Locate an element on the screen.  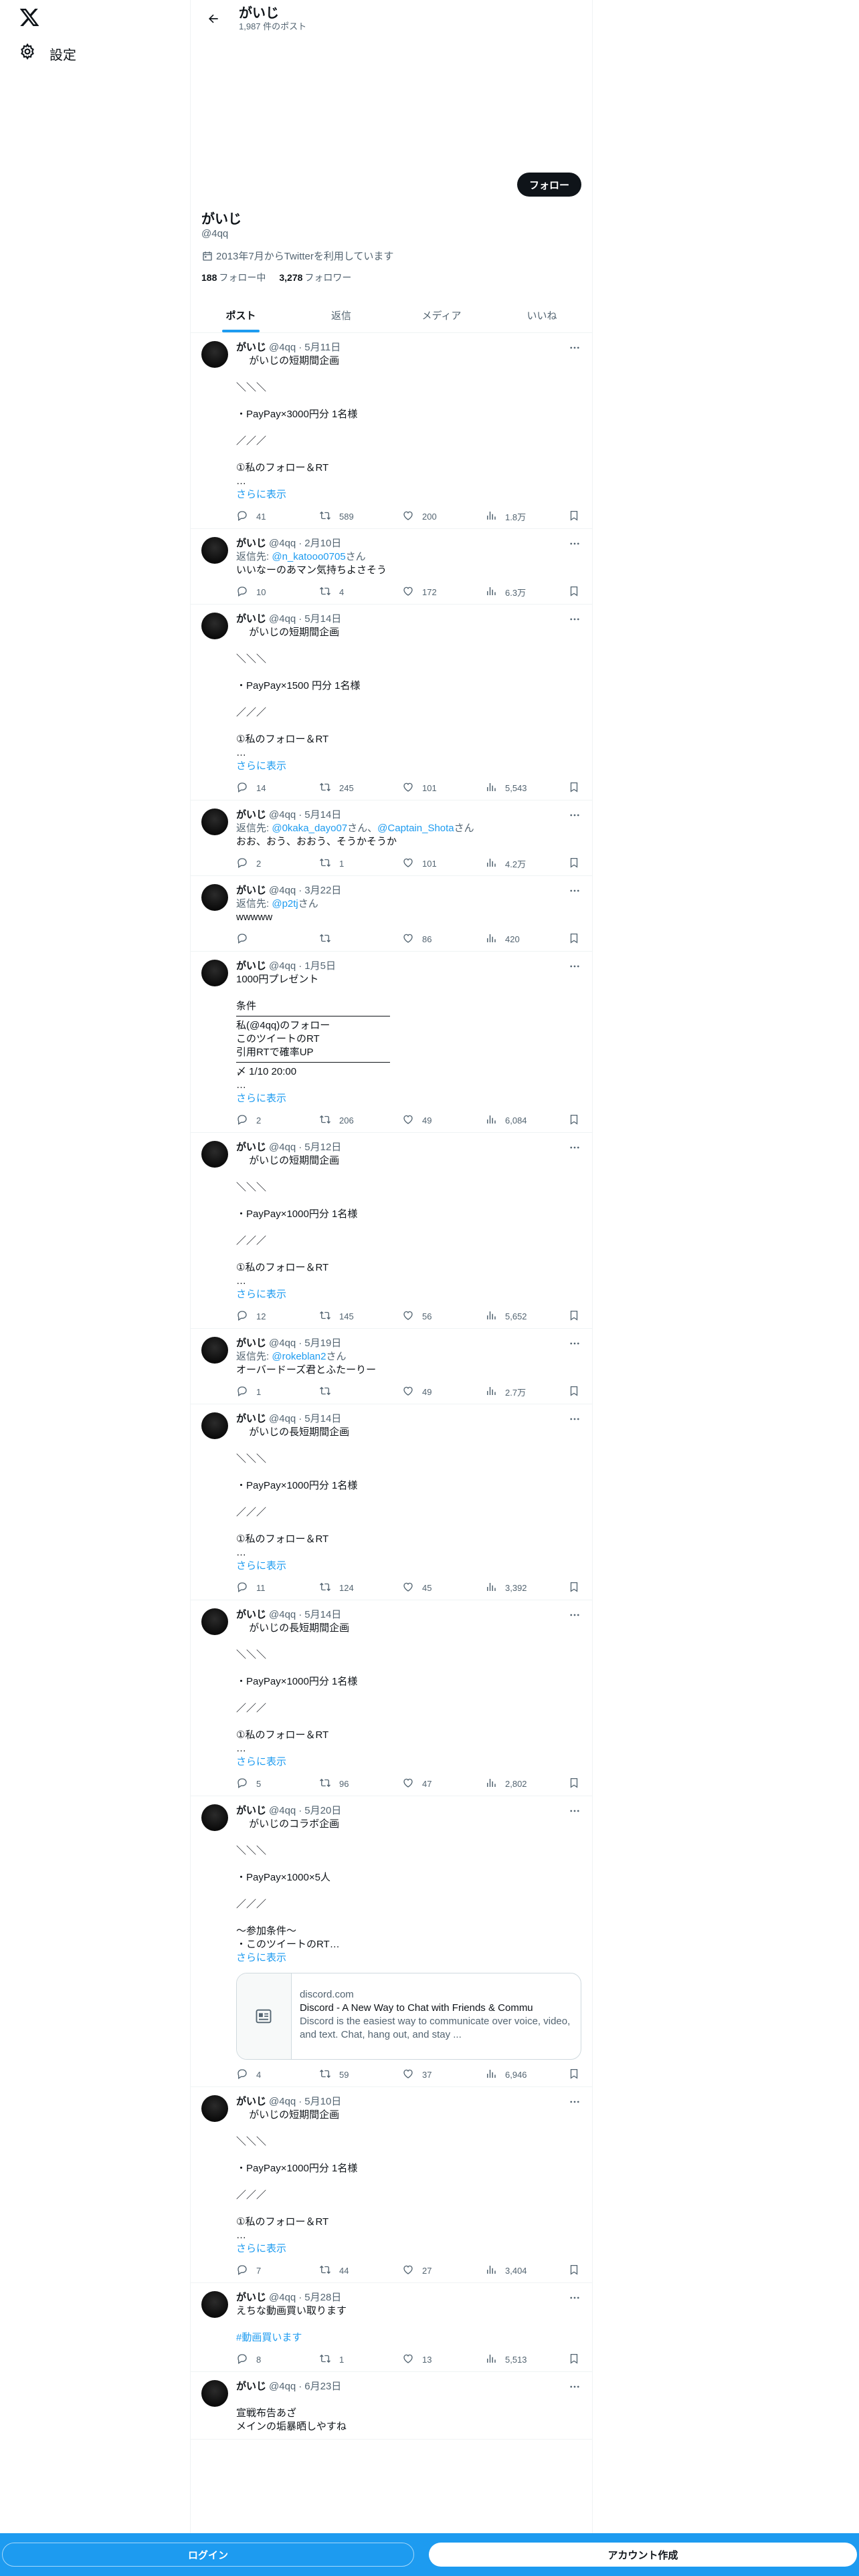
reply-button: 10 is located at coordinates (273, 592).